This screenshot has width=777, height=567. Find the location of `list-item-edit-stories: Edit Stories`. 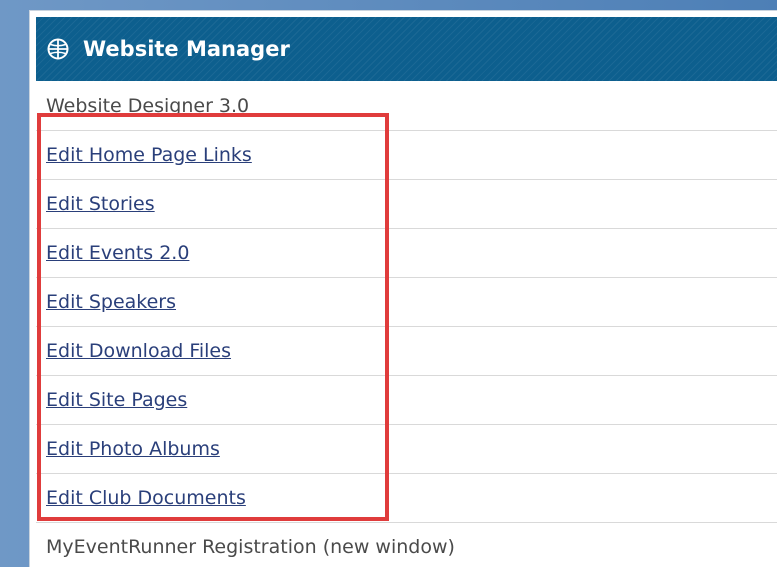

list-item-edit-stories: Edit Stories is located at coordinates (406, 204).